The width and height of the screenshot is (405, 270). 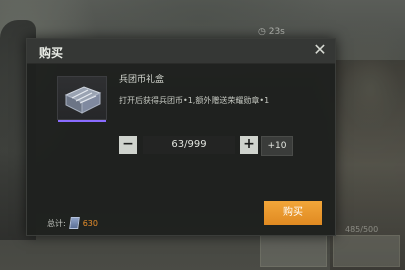 What do you see at coordinates (293, 213) in the screenshot?
I see `buy-button: 购买` at bounding box center [293, 213].